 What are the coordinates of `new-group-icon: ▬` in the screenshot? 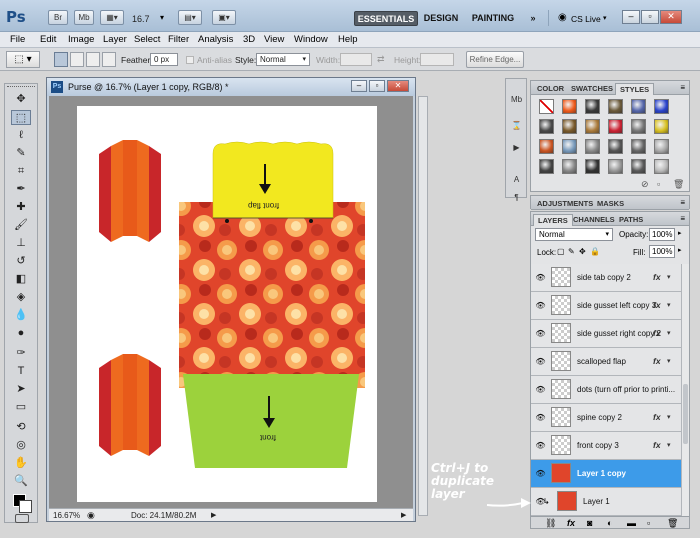 It's located at (631, 523).